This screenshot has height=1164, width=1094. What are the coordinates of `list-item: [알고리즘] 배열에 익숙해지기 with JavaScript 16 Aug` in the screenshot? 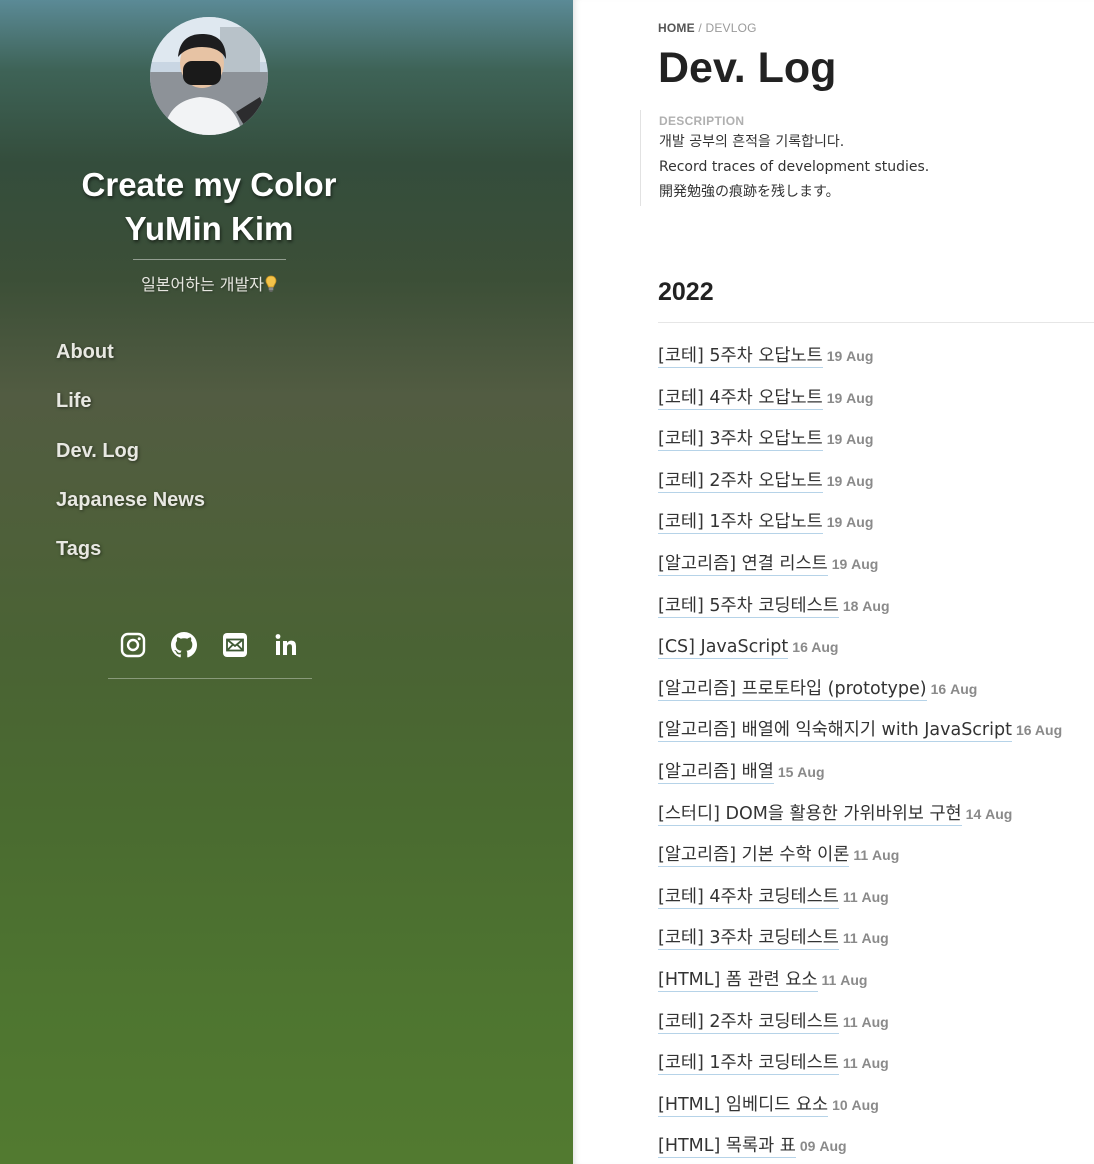 It's located at (860, 738).